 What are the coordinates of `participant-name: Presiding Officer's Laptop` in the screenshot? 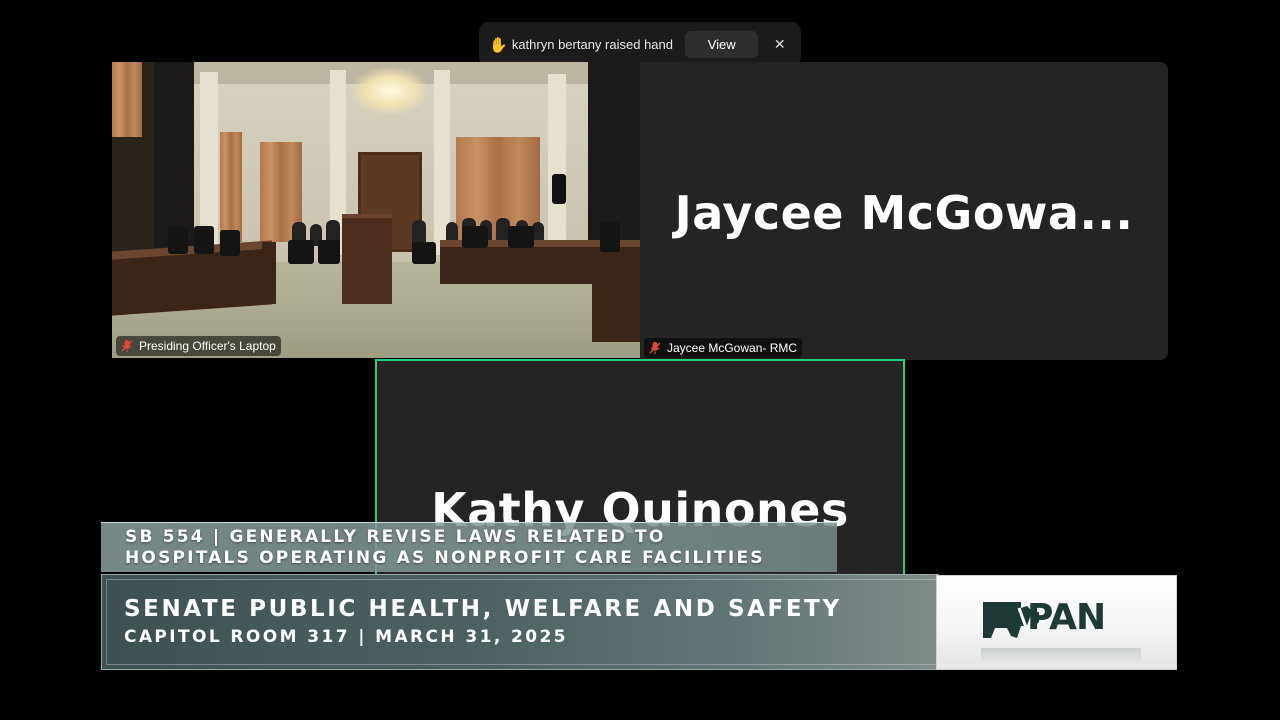 It's located at (207, 346).